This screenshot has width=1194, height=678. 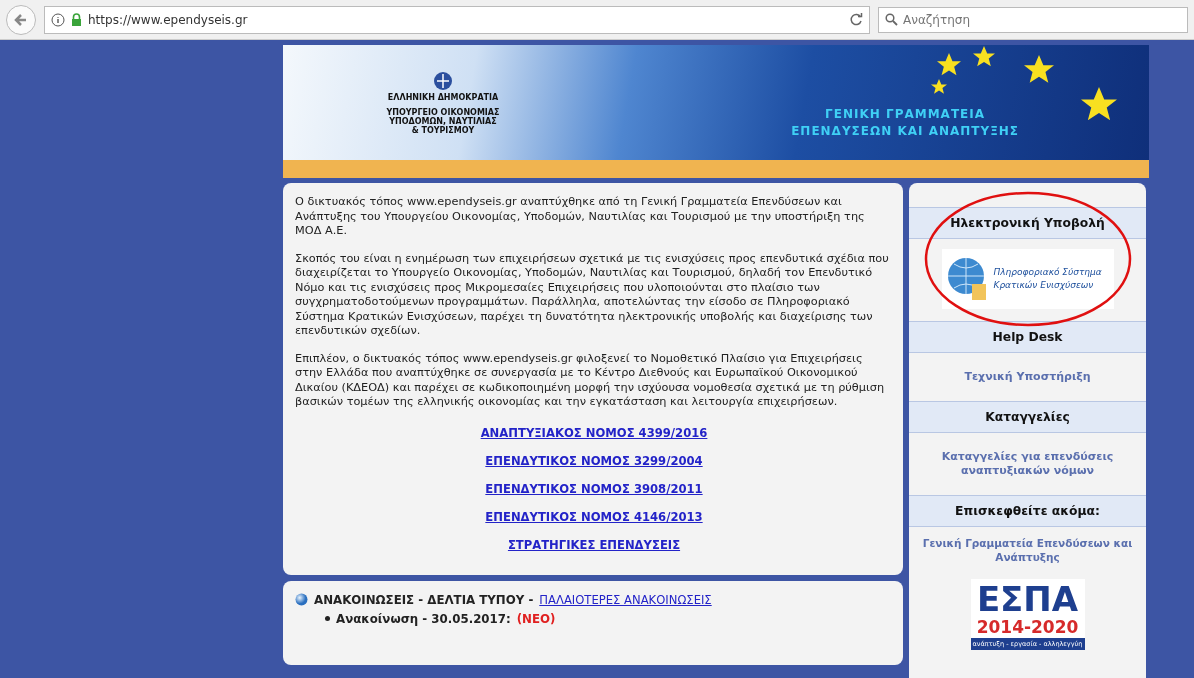 I want to click on sidebar-link: Καταγγελίες για επενδύσεις αναπτυξιακών νόμων, so click(x=1027, y=464).